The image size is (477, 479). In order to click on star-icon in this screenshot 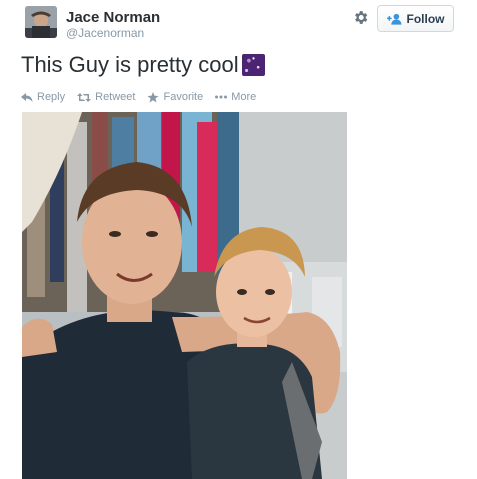, I will do `click(153, 96)`.